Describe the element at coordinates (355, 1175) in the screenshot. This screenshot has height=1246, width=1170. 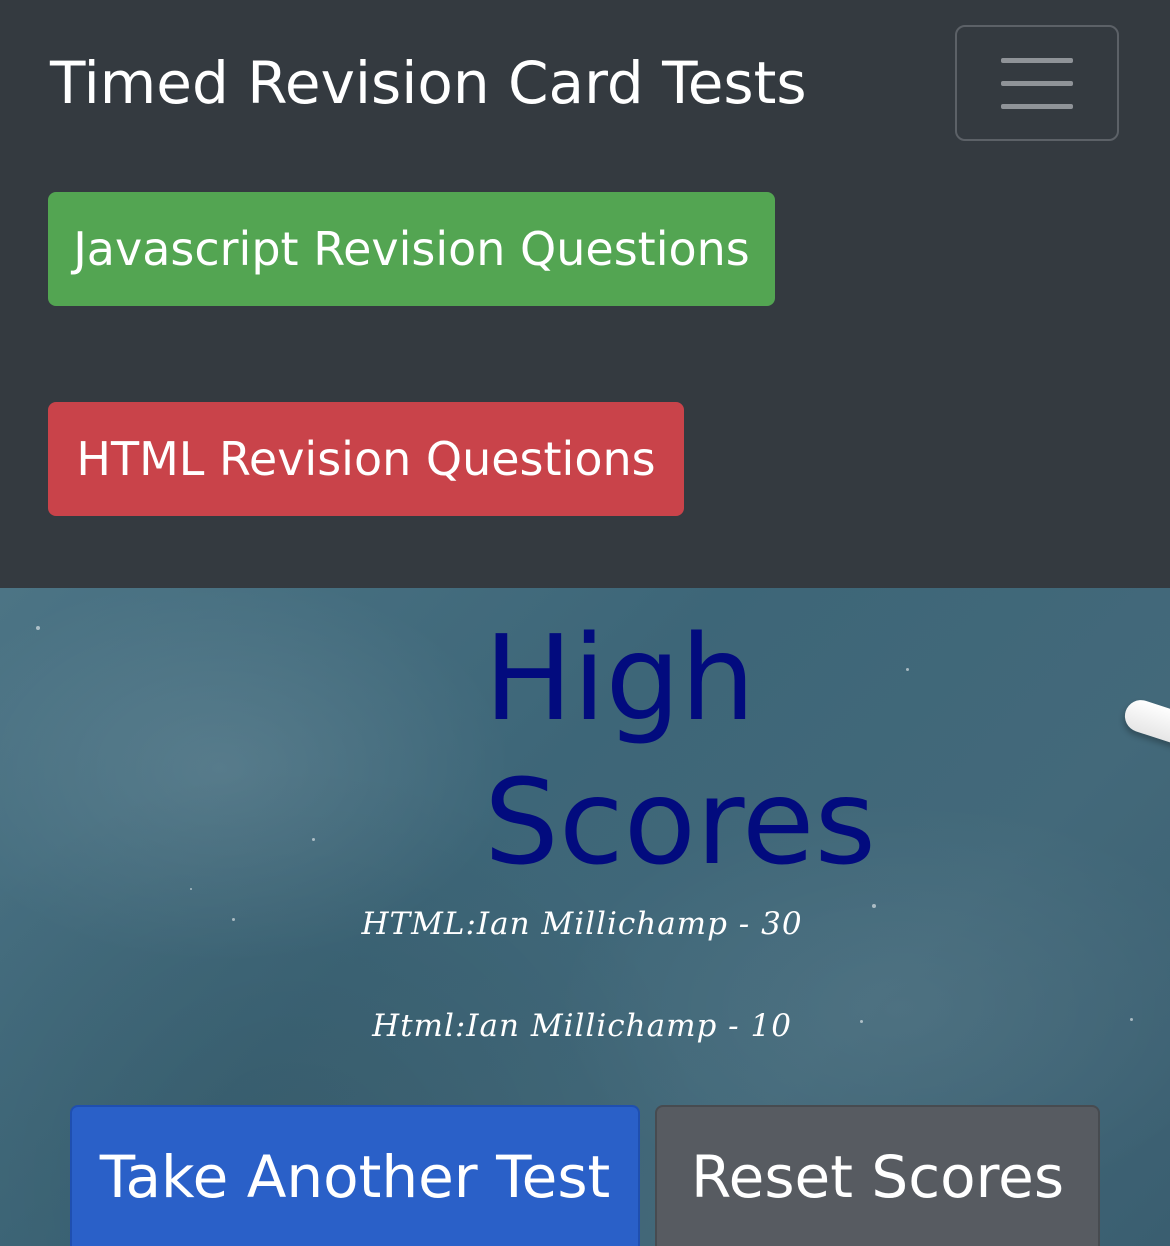
I see `take-another-test-button: Take Another Test` at that location.